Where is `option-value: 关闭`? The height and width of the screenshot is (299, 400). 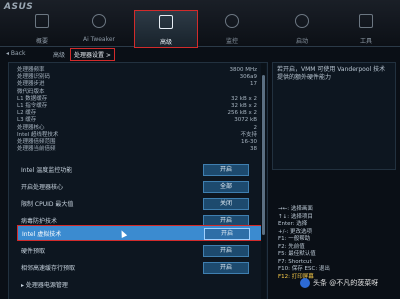 option-value: 关闭 is located at coordinates (226, 204).